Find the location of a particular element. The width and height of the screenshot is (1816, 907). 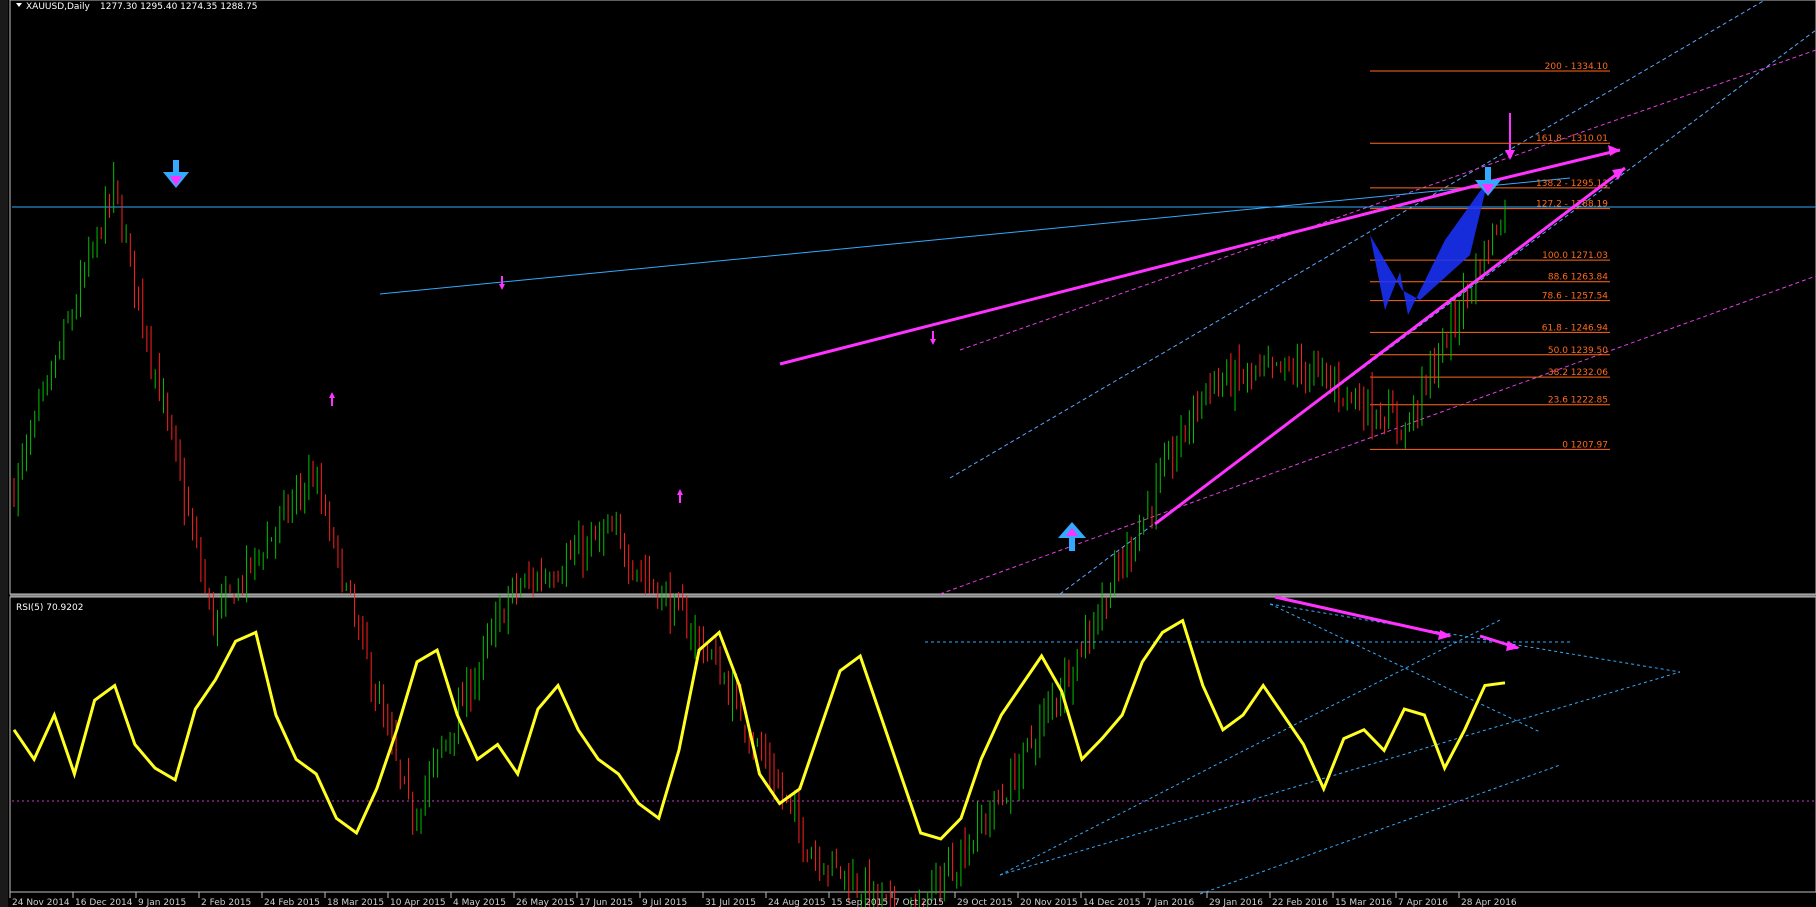

x-tick-label: 31 Jul 2015 is located at coordinates (730, 902).